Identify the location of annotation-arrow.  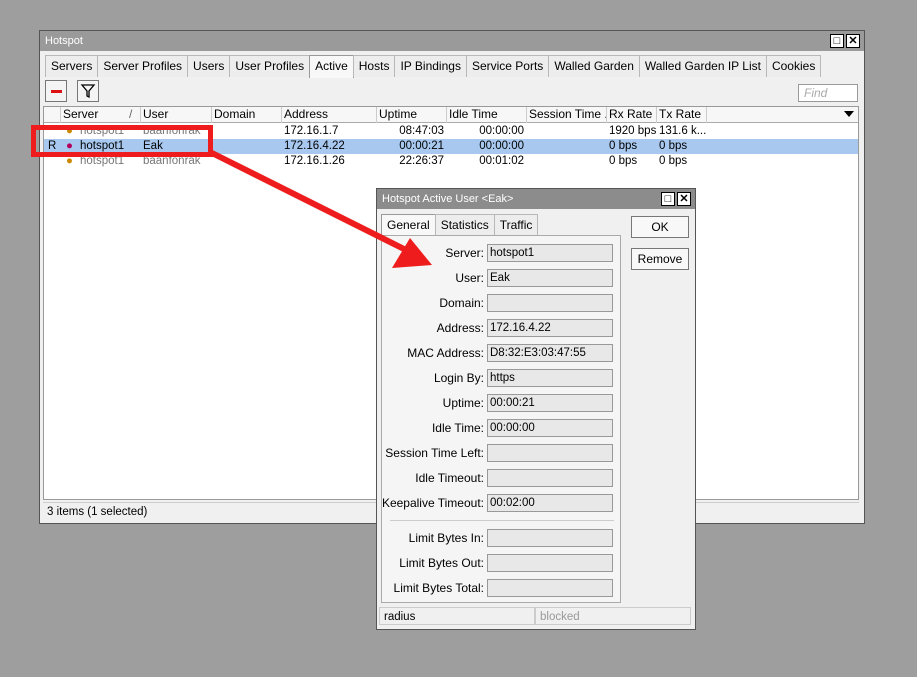
(320, 209).